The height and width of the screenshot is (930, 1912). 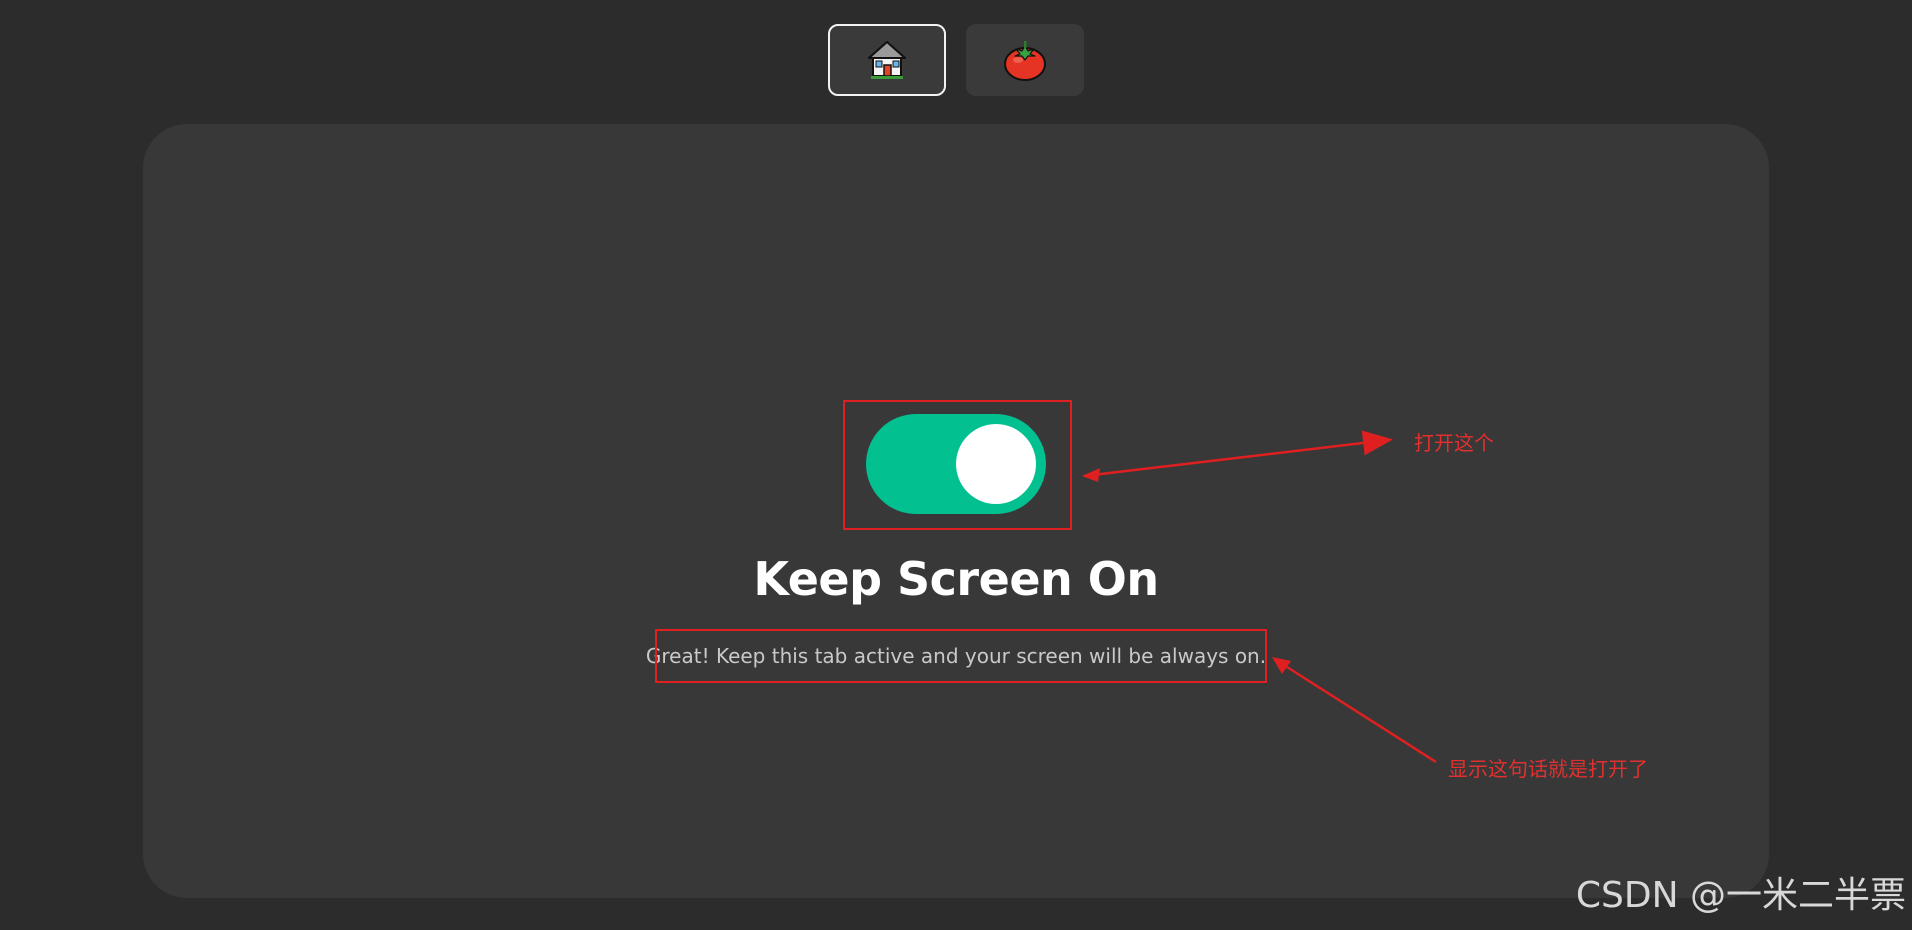 I want to click on page-title: Keep Screen On, so click(x=956, y=579).